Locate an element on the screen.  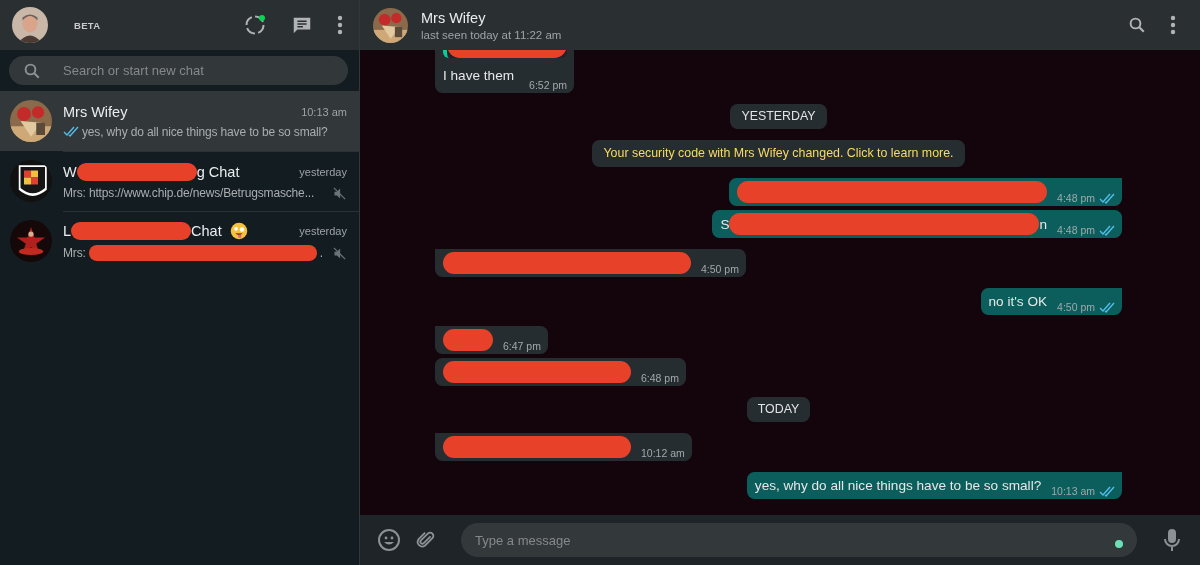
message-time: 6:48 pm is located at coordinates (660, 378).